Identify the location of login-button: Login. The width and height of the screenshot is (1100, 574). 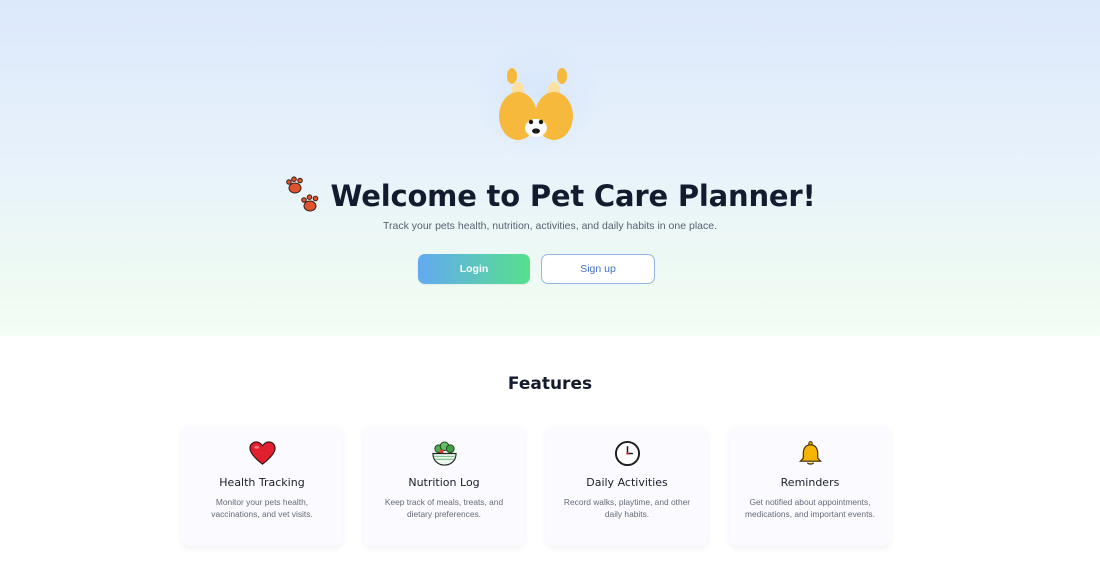
(474, 269).